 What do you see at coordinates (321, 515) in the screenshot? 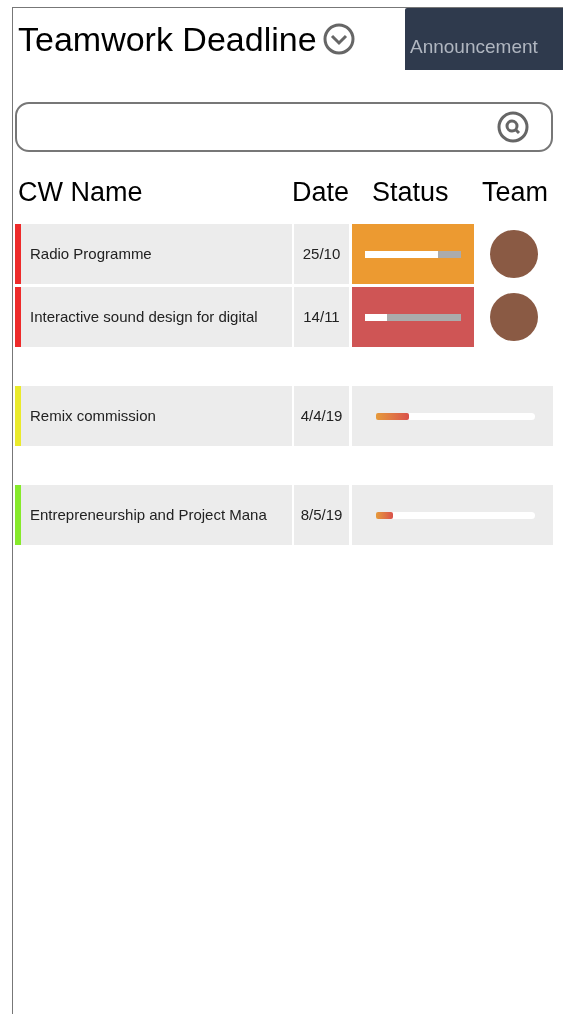
I see `table-cell: 8/5/19` at bounding box center [321, 515].